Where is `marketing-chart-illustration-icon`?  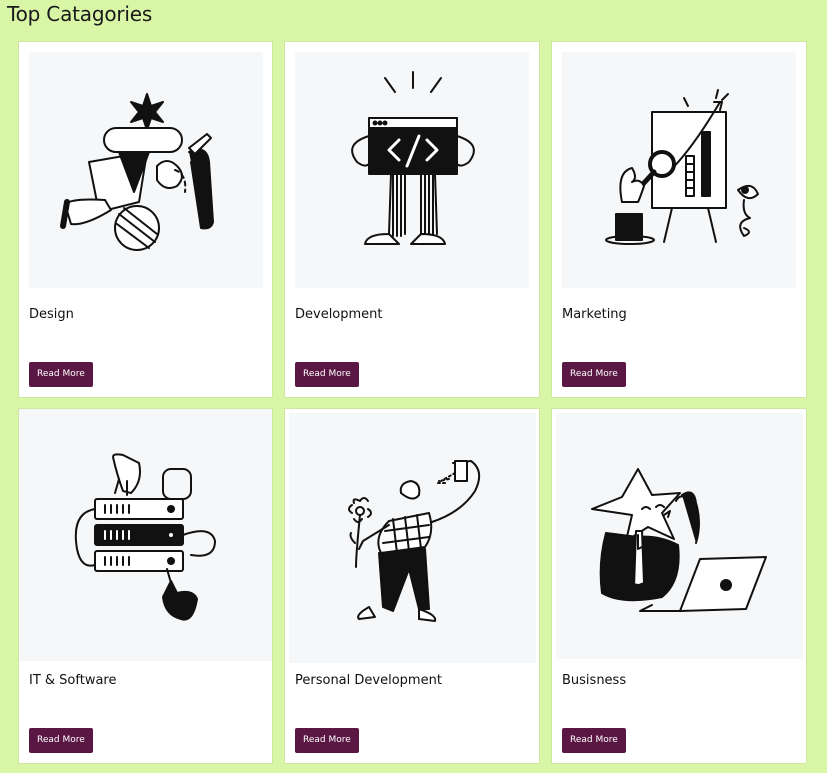
marketing-chart-illustration-icon is located at coordinates (679, 170).